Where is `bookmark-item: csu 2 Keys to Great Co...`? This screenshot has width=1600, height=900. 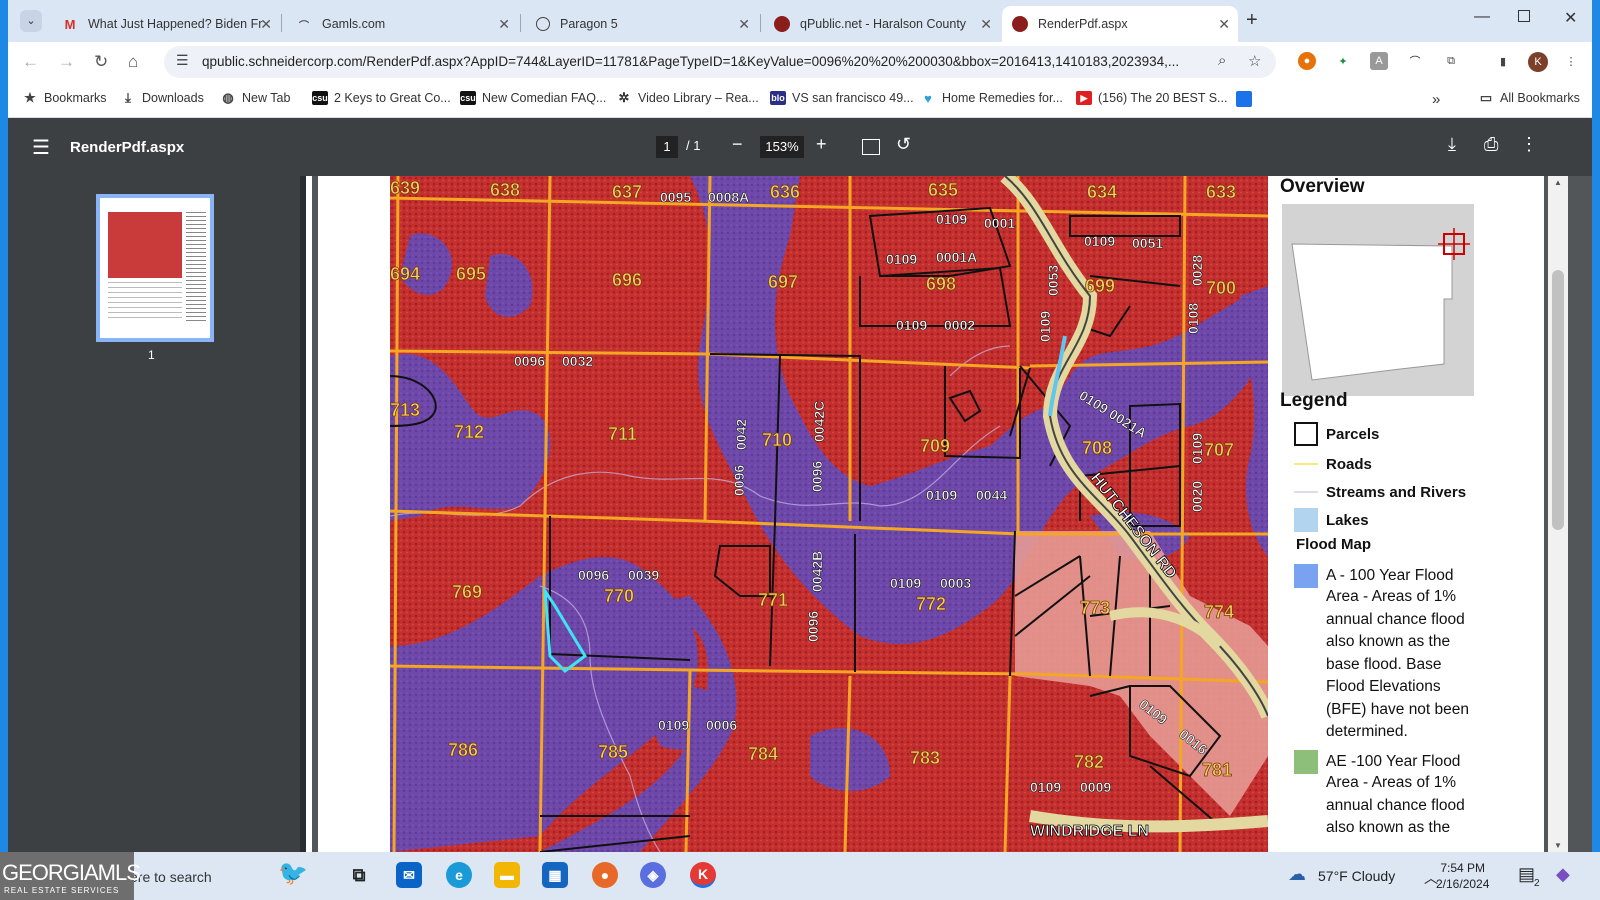
bookmark-item: csu 2 Keys to Great Co... is located at coordinates (381, 98).